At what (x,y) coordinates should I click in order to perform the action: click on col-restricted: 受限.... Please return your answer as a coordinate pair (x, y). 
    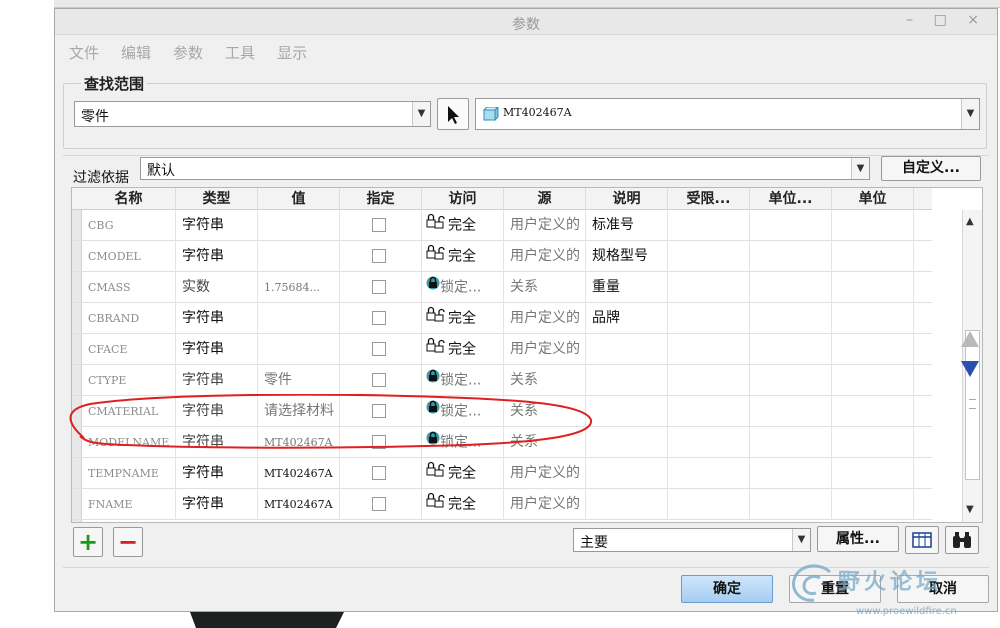
    Looking at the image, I should click on (709, 199).